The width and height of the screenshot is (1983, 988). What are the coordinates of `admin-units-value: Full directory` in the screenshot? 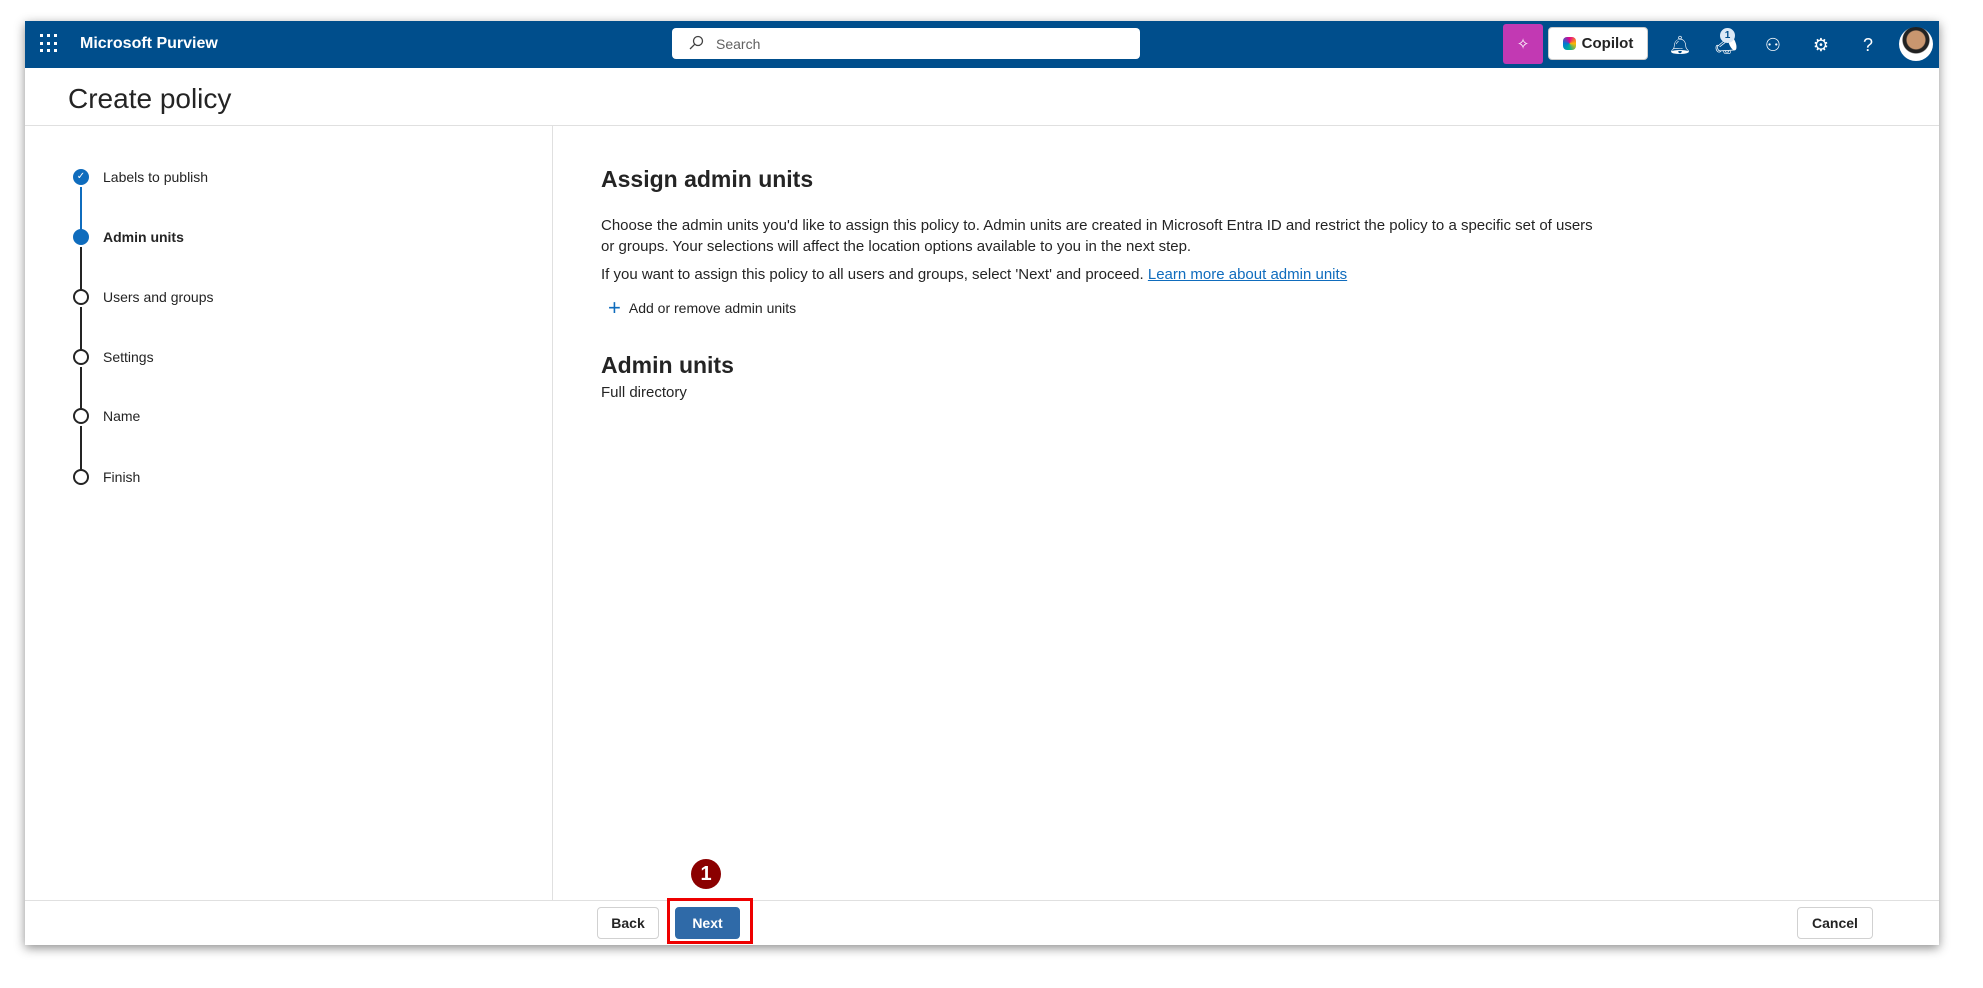 It's located at (644, 392).